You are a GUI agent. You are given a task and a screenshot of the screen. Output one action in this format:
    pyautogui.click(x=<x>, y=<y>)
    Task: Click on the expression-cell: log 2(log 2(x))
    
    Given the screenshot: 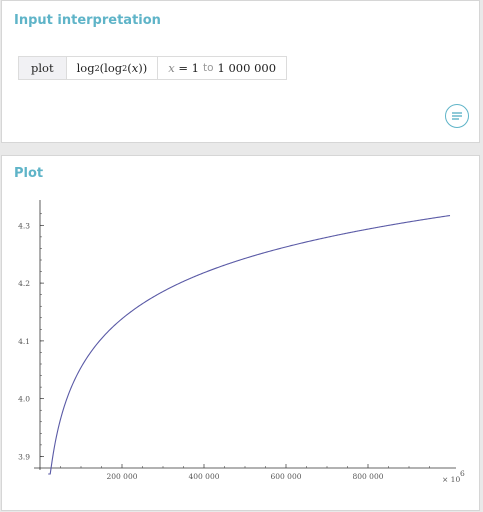 What is the action you would take?
    pyautogui.click(x=113, y=68)
    